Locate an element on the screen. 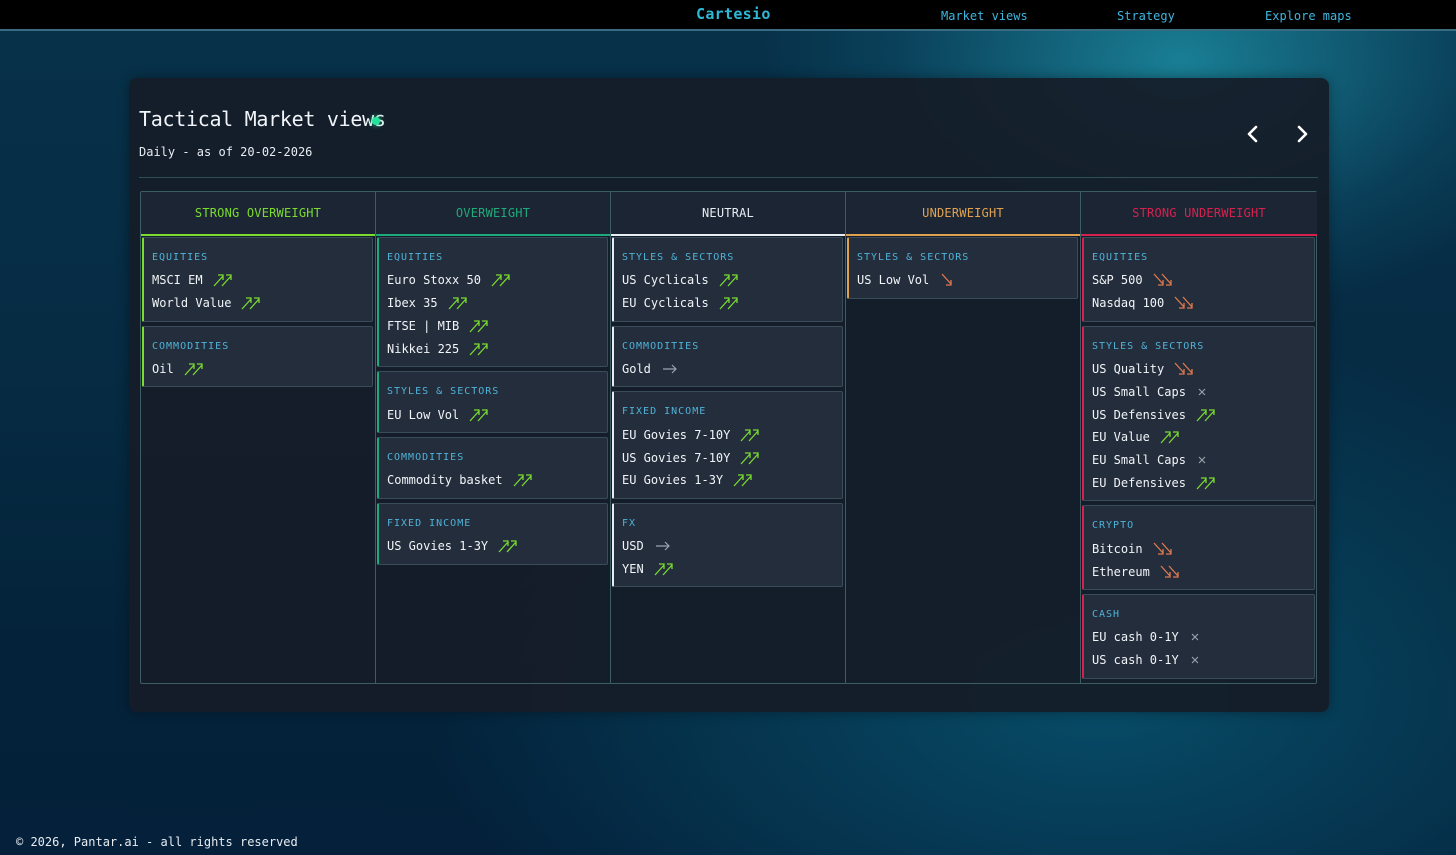 The height and width of the screenshot is (855, 1456). asset-item: EU Cyclicals is located at coordinates (732, 303).